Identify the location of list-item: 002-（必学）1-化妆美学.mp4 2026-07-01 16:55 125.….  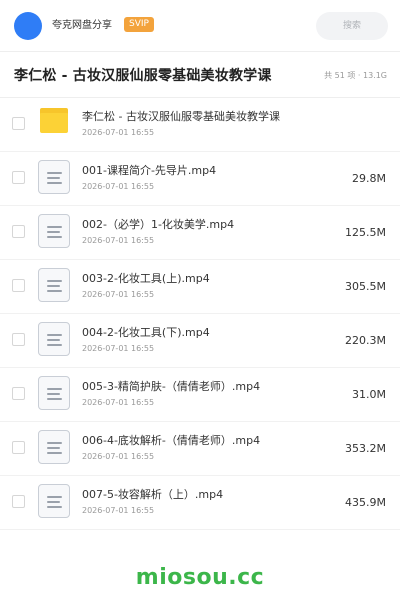
(200, 233).